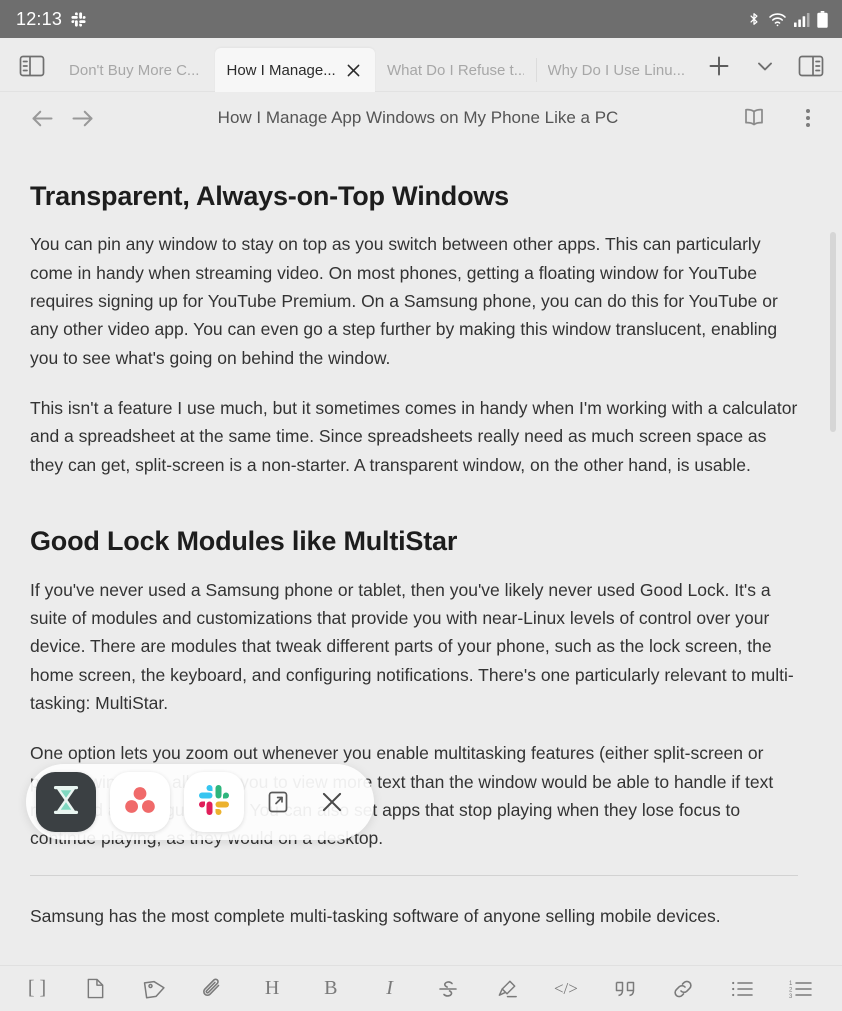 The height and width of the screenshot is (1011, 842). Describe the element at coordinates (811, 66) in the screenshot. I see `right-panel-toggle-button` at that location.